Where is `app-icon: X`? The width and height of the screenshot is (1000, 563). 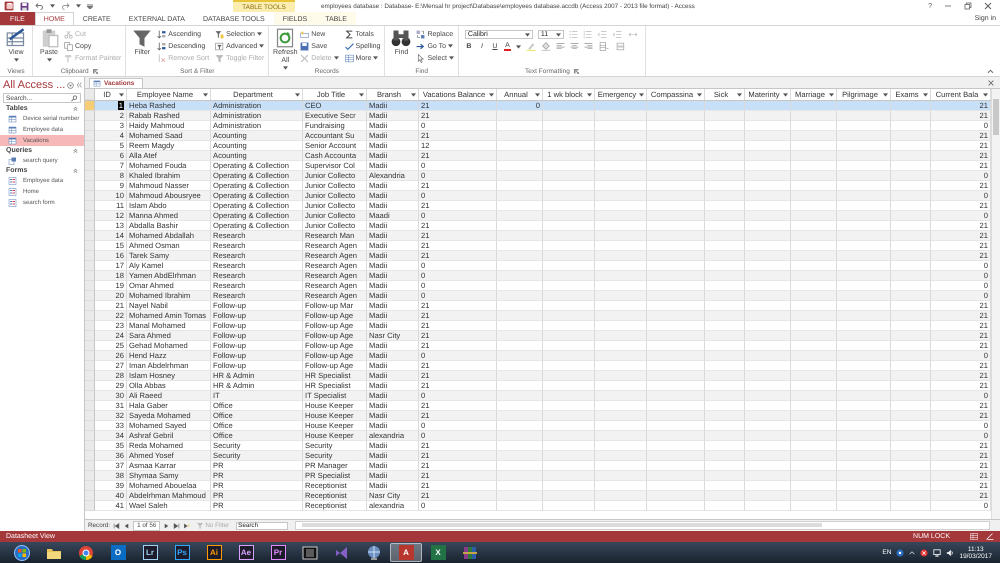 app-icon: X is located at coordinates (438, 552).